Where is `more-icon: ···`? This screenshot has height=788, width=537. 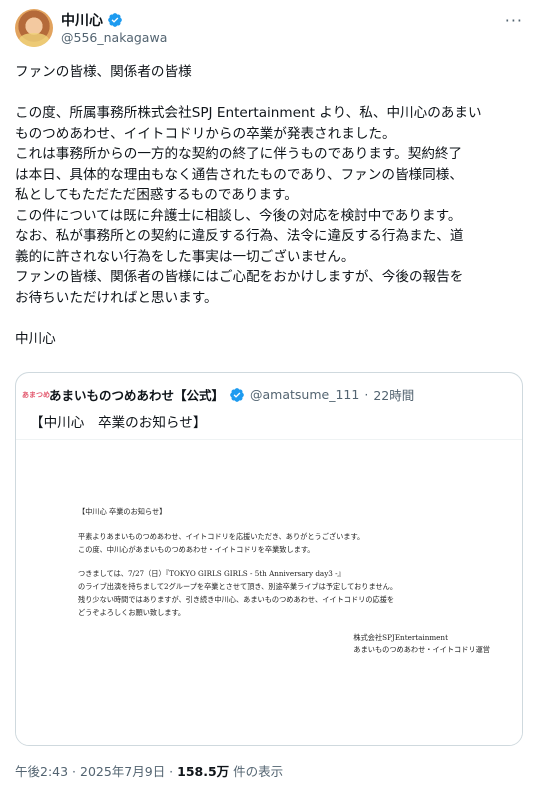
more-icon: ··· is located at coordinates (514, 20).